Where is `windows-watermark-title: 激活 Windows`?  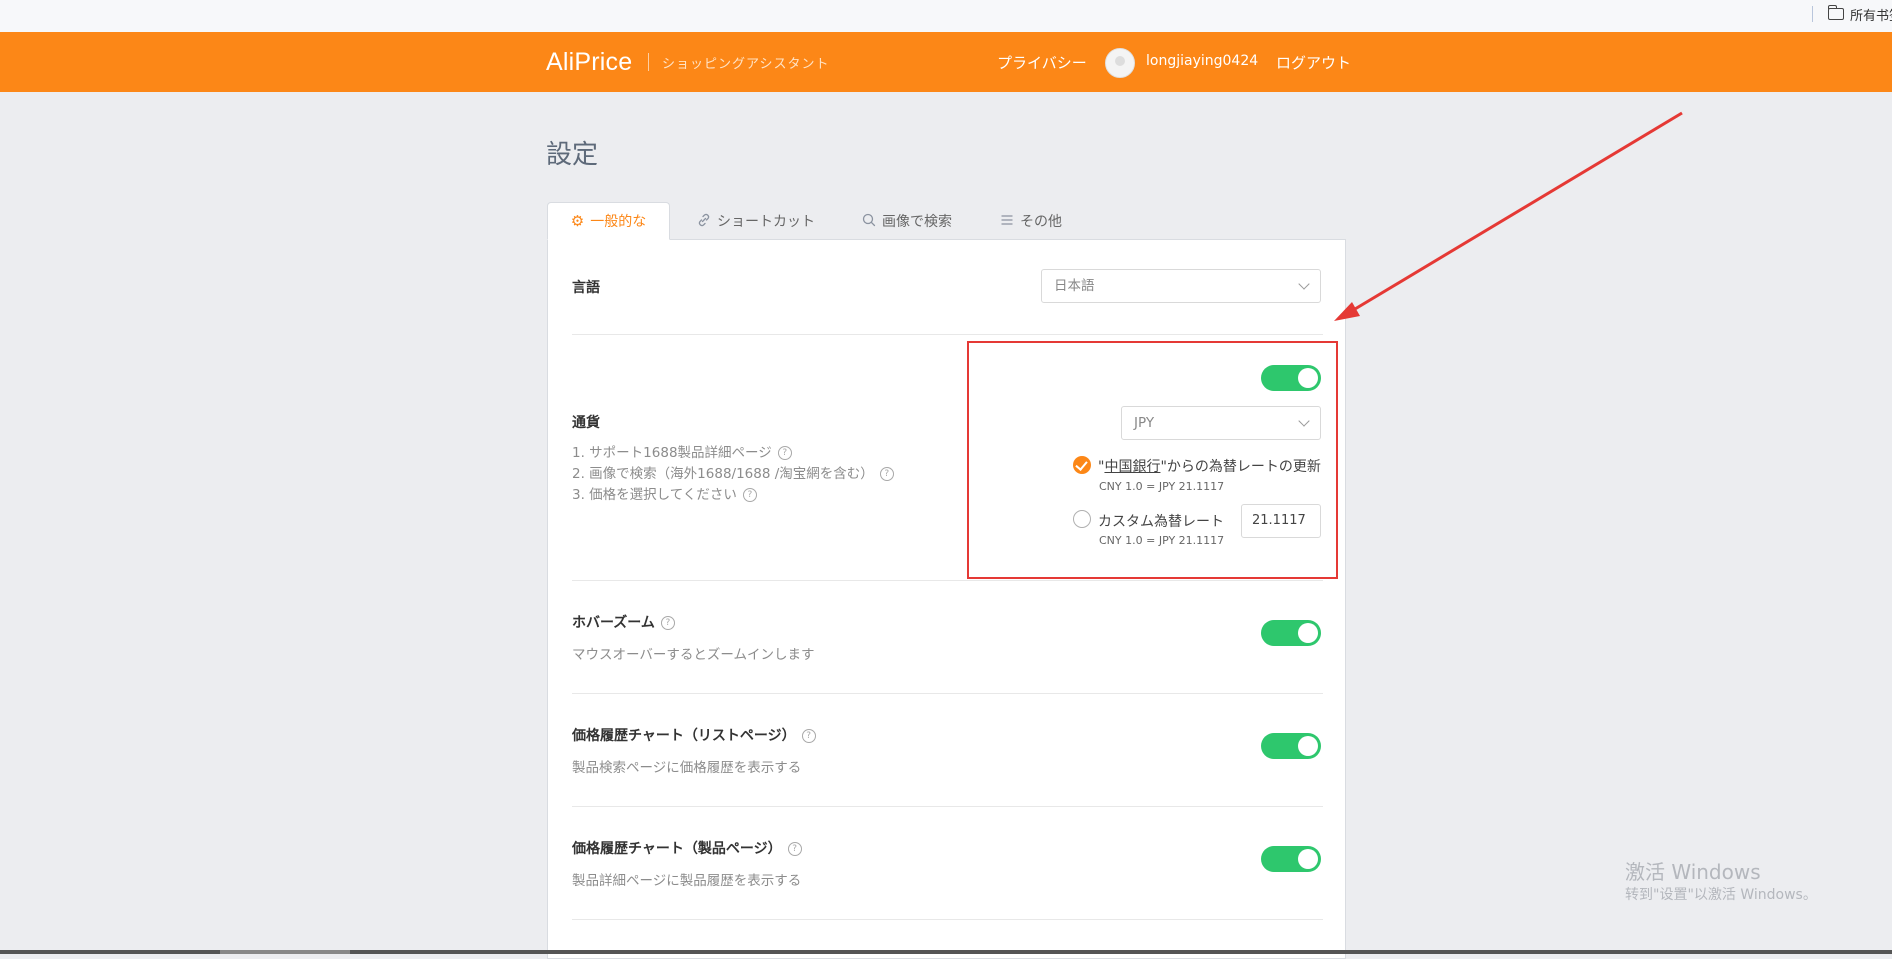 windows-watermark-title: 激活 Windows is located at coordinates (1693, 872).